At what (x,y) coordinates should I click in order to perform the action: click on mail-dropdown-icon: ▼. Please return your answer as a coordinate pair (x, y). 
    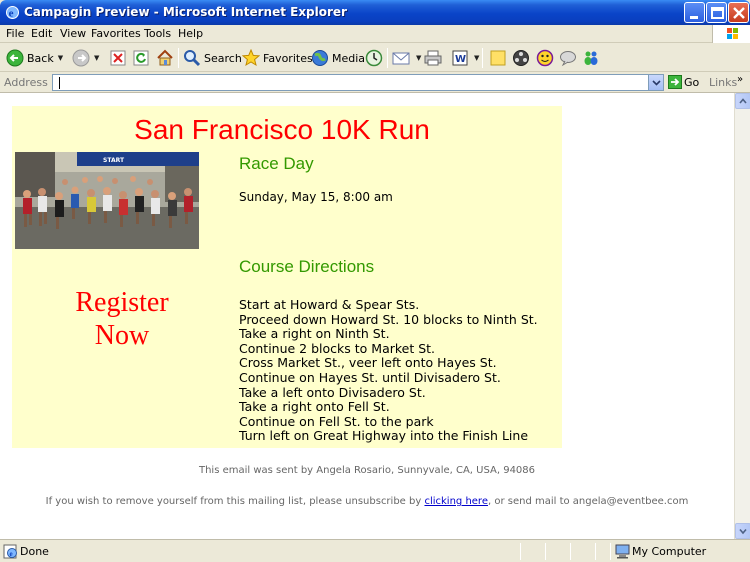
    Looking at the image, I should click on (418, 58).